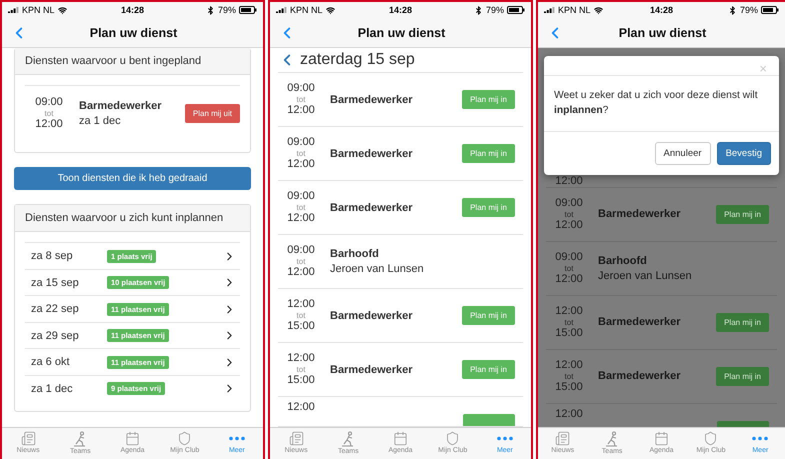 The image size is (785, 459). Describe the element at coordinates (132, 178) in the screenshot. I see `show-history-button: Toon diensten die ik heb gedraaid` at that location.